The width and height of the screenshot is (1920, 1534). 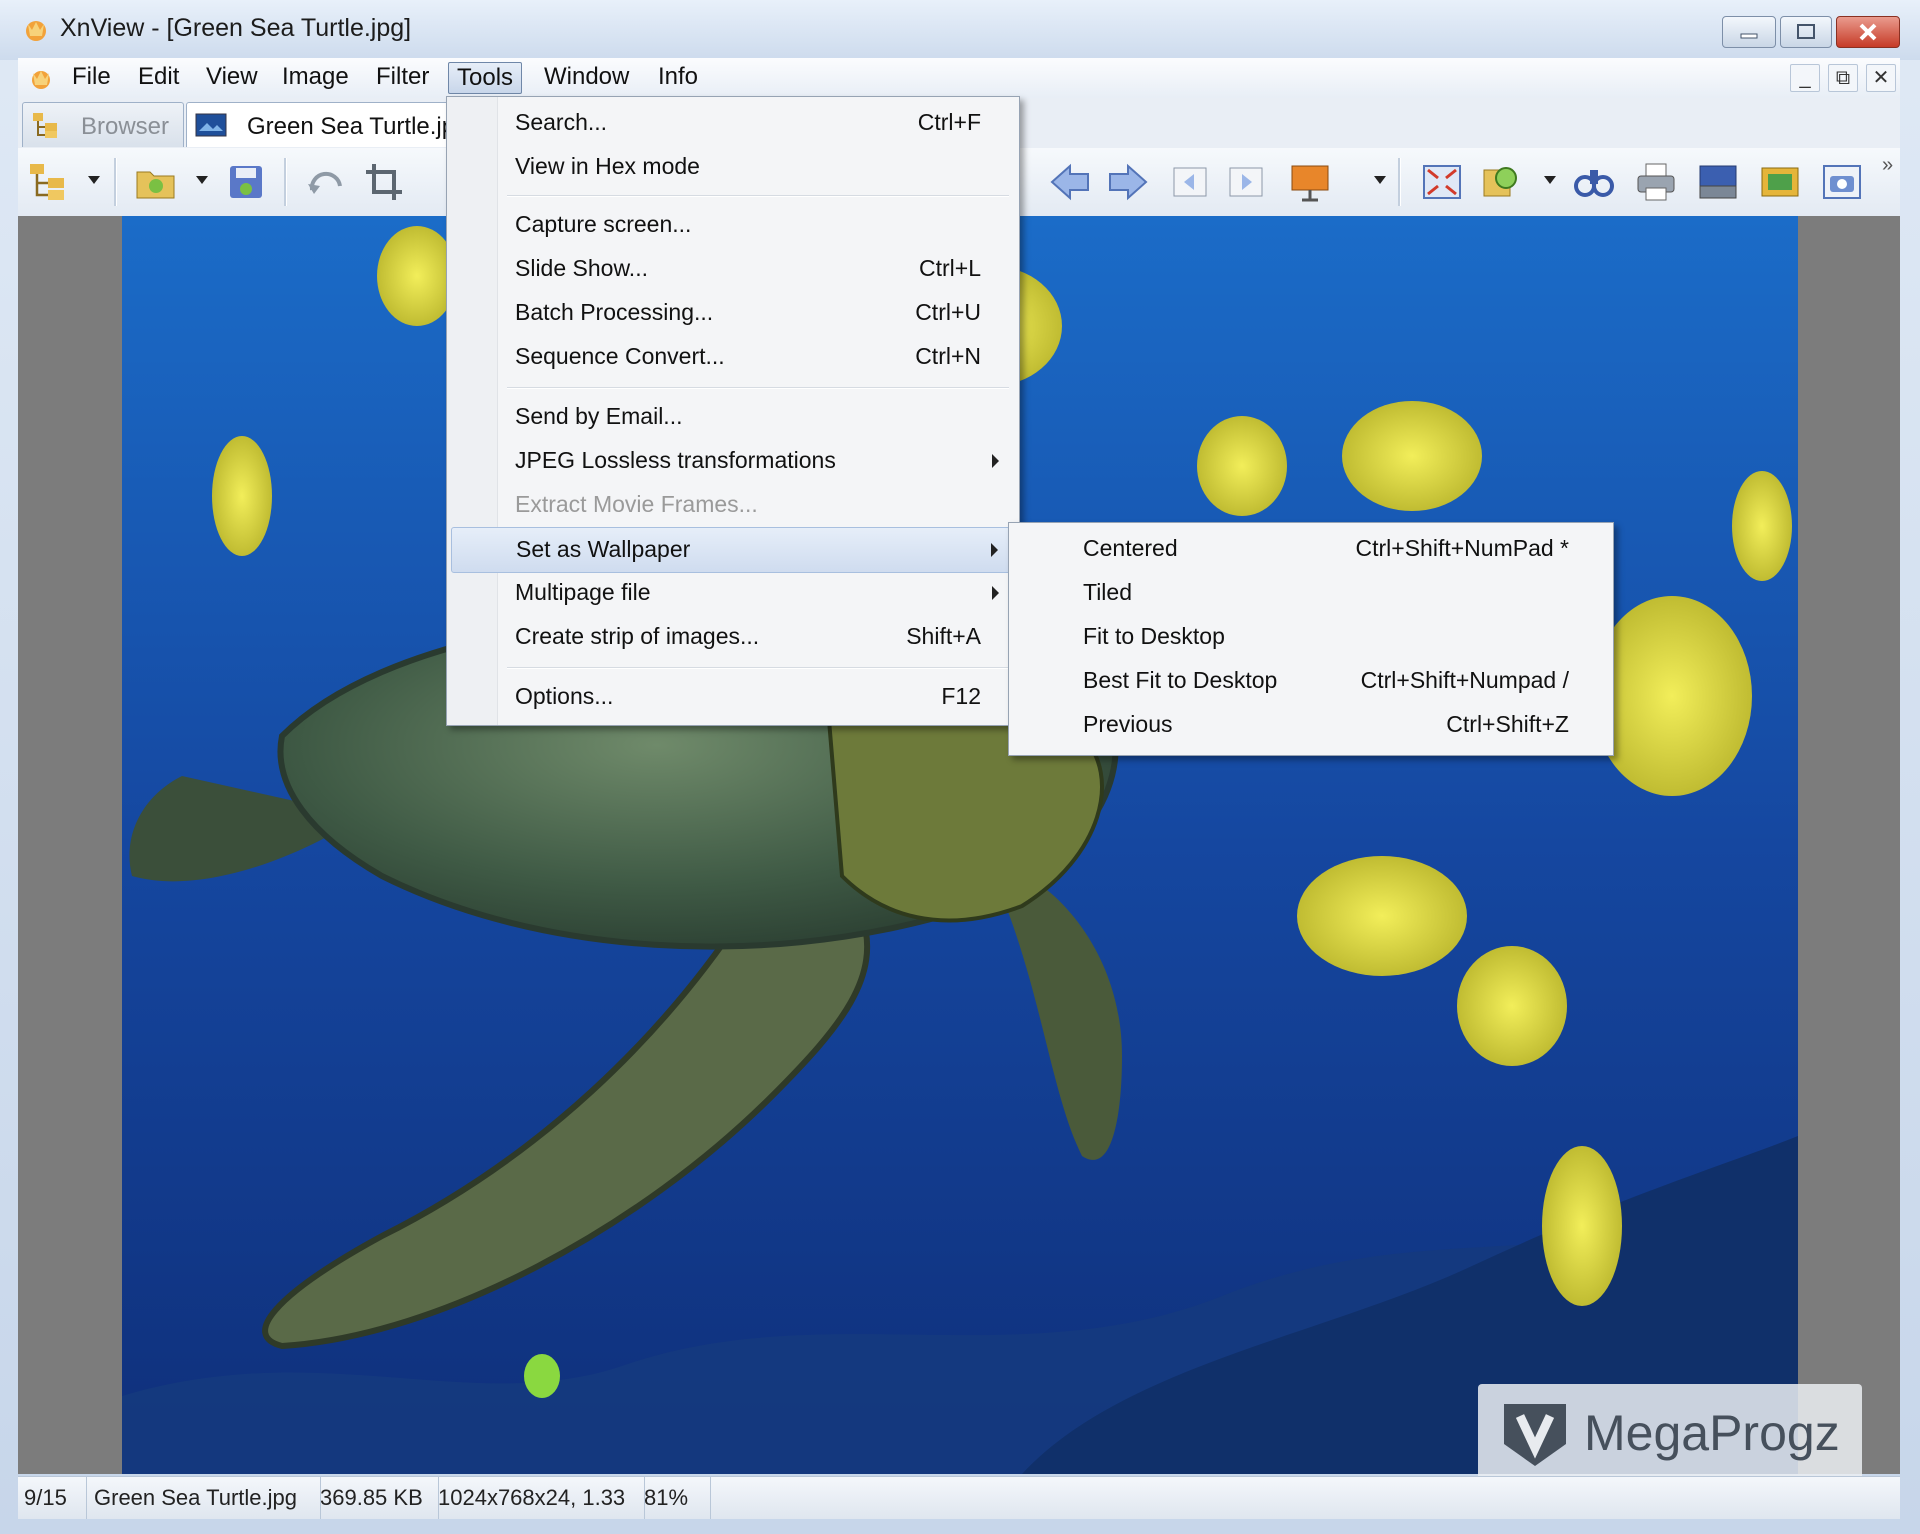 What do you see at coordinates (733, 357) in the screenshot?
I see `menu-item-sequence-convert: Sequence Convert... Ctrl+N` at bounding box center [733, 357].